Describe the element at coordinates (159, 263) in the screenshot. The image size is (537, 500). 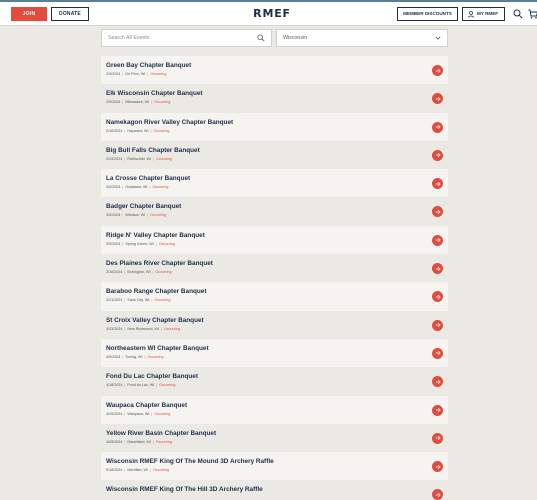
I see `event-name: Des Plaines River Chapter Banquet` at that location.